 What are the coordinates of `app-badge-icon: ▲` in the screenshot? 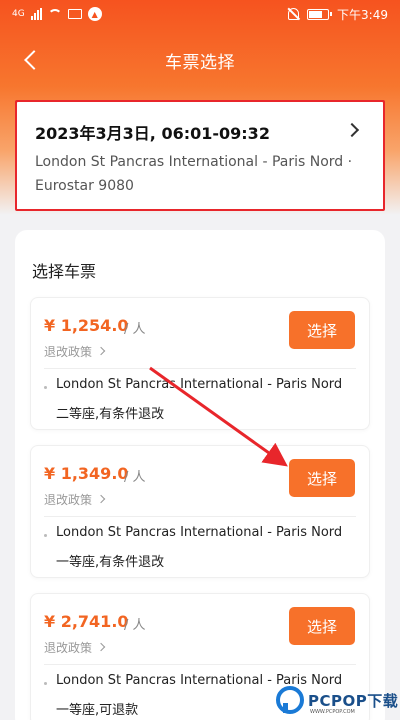 It's located at (94, 14).